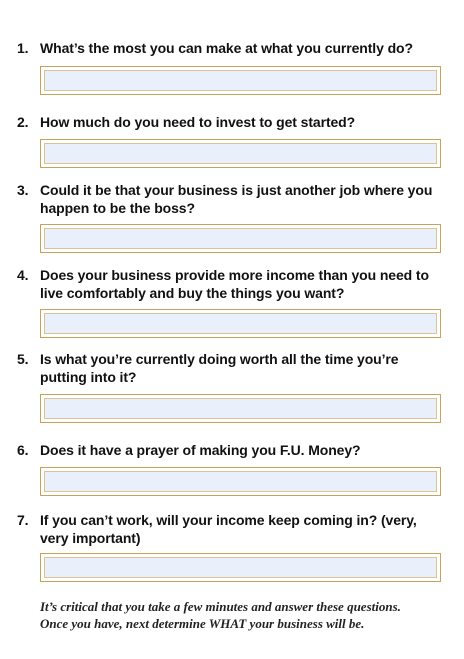 This screenshot has height=659, width=464. Describe the element at coordinates (23, 190) in the screenshot. I see `question-number: 3.` at that location.